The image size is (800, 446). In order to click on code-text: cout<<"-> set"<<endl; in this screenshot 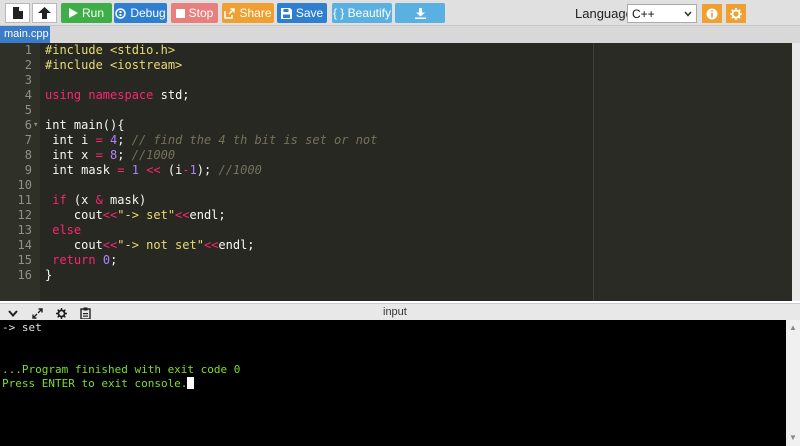, I will do `click(135, 215)`.